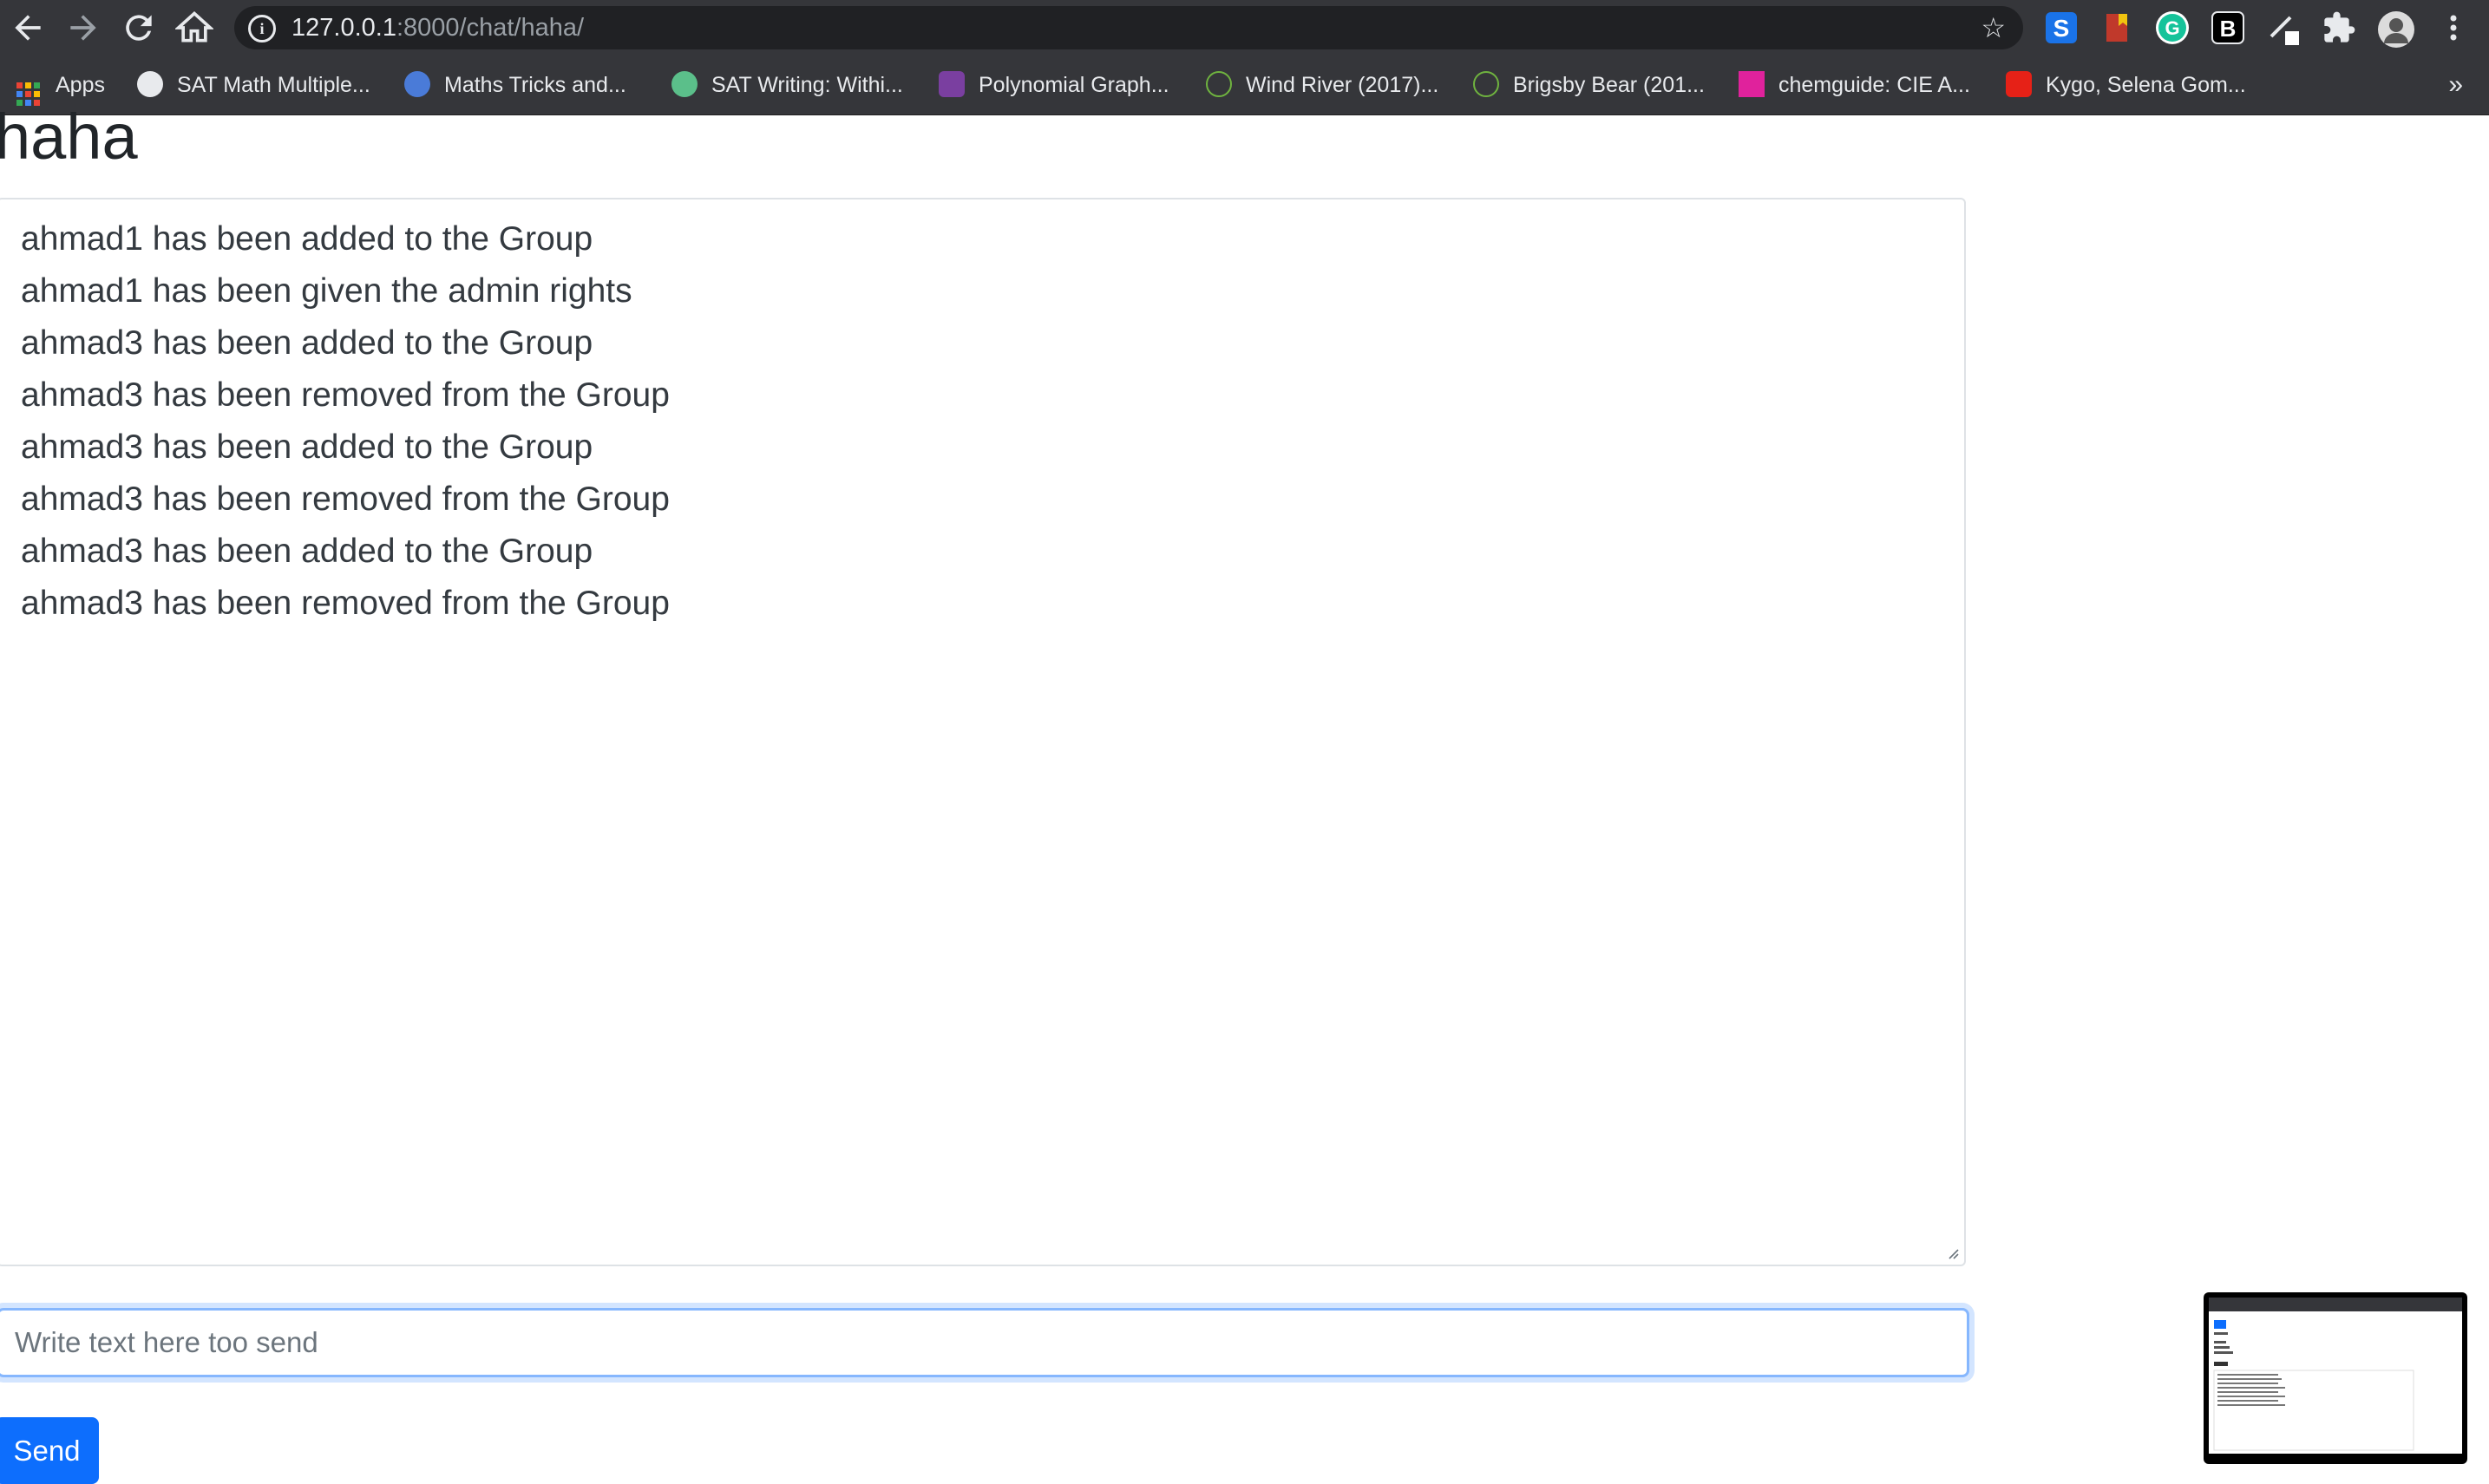 This screenshot has width=2489, height=1484. I want to click on s-extension-icon: S, so click(2061, 28).